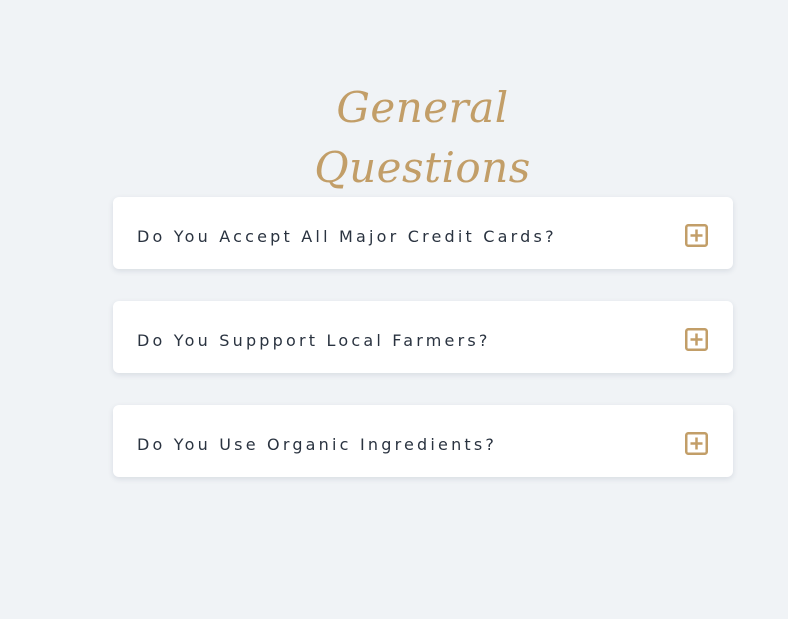 The width and height of the screenshot is (788, 619). What do you see at coordinates (347, 236) in the screenshot?
I see `faq-question: Do You Accept All Major Credit Cards?` at bounding box center [347, 236].